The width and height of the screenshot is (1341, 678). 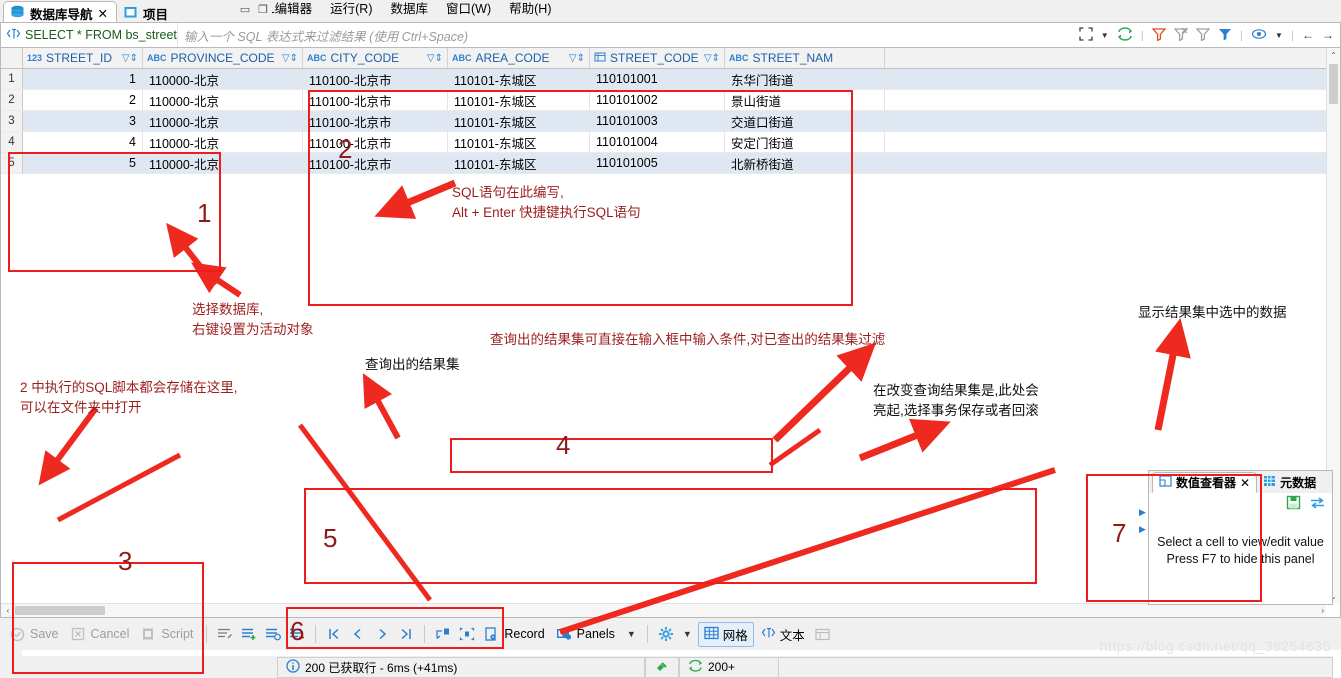 What do you see at coordinates (249, 634) in the screenshot?
I see `add-row-icon` at bounding box center [249, 634].